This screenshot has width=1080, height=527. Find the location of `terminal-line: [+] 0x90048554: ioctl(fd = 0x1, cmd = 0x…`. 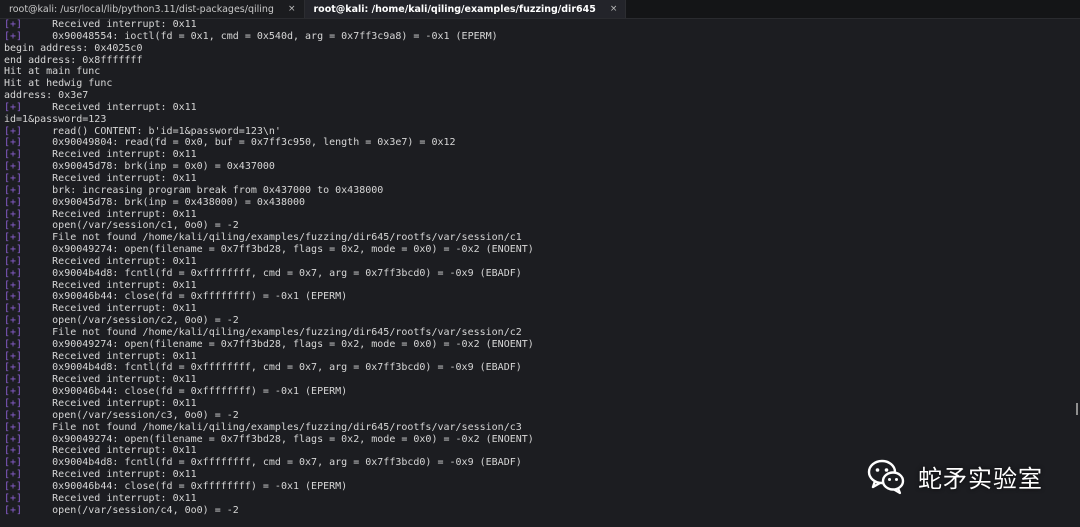

terminal-line: [+] 0x90048554: ioctl(fd = 0x1, cmd = 0x… is located at coordinates (536, 37).